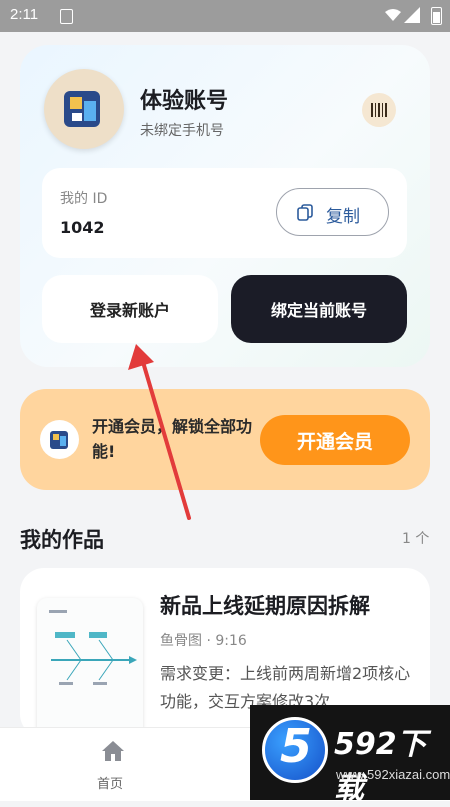  I want to click on membership-banner: 开通会员，解锁全部功能! 开通会员, so click(225, 439).